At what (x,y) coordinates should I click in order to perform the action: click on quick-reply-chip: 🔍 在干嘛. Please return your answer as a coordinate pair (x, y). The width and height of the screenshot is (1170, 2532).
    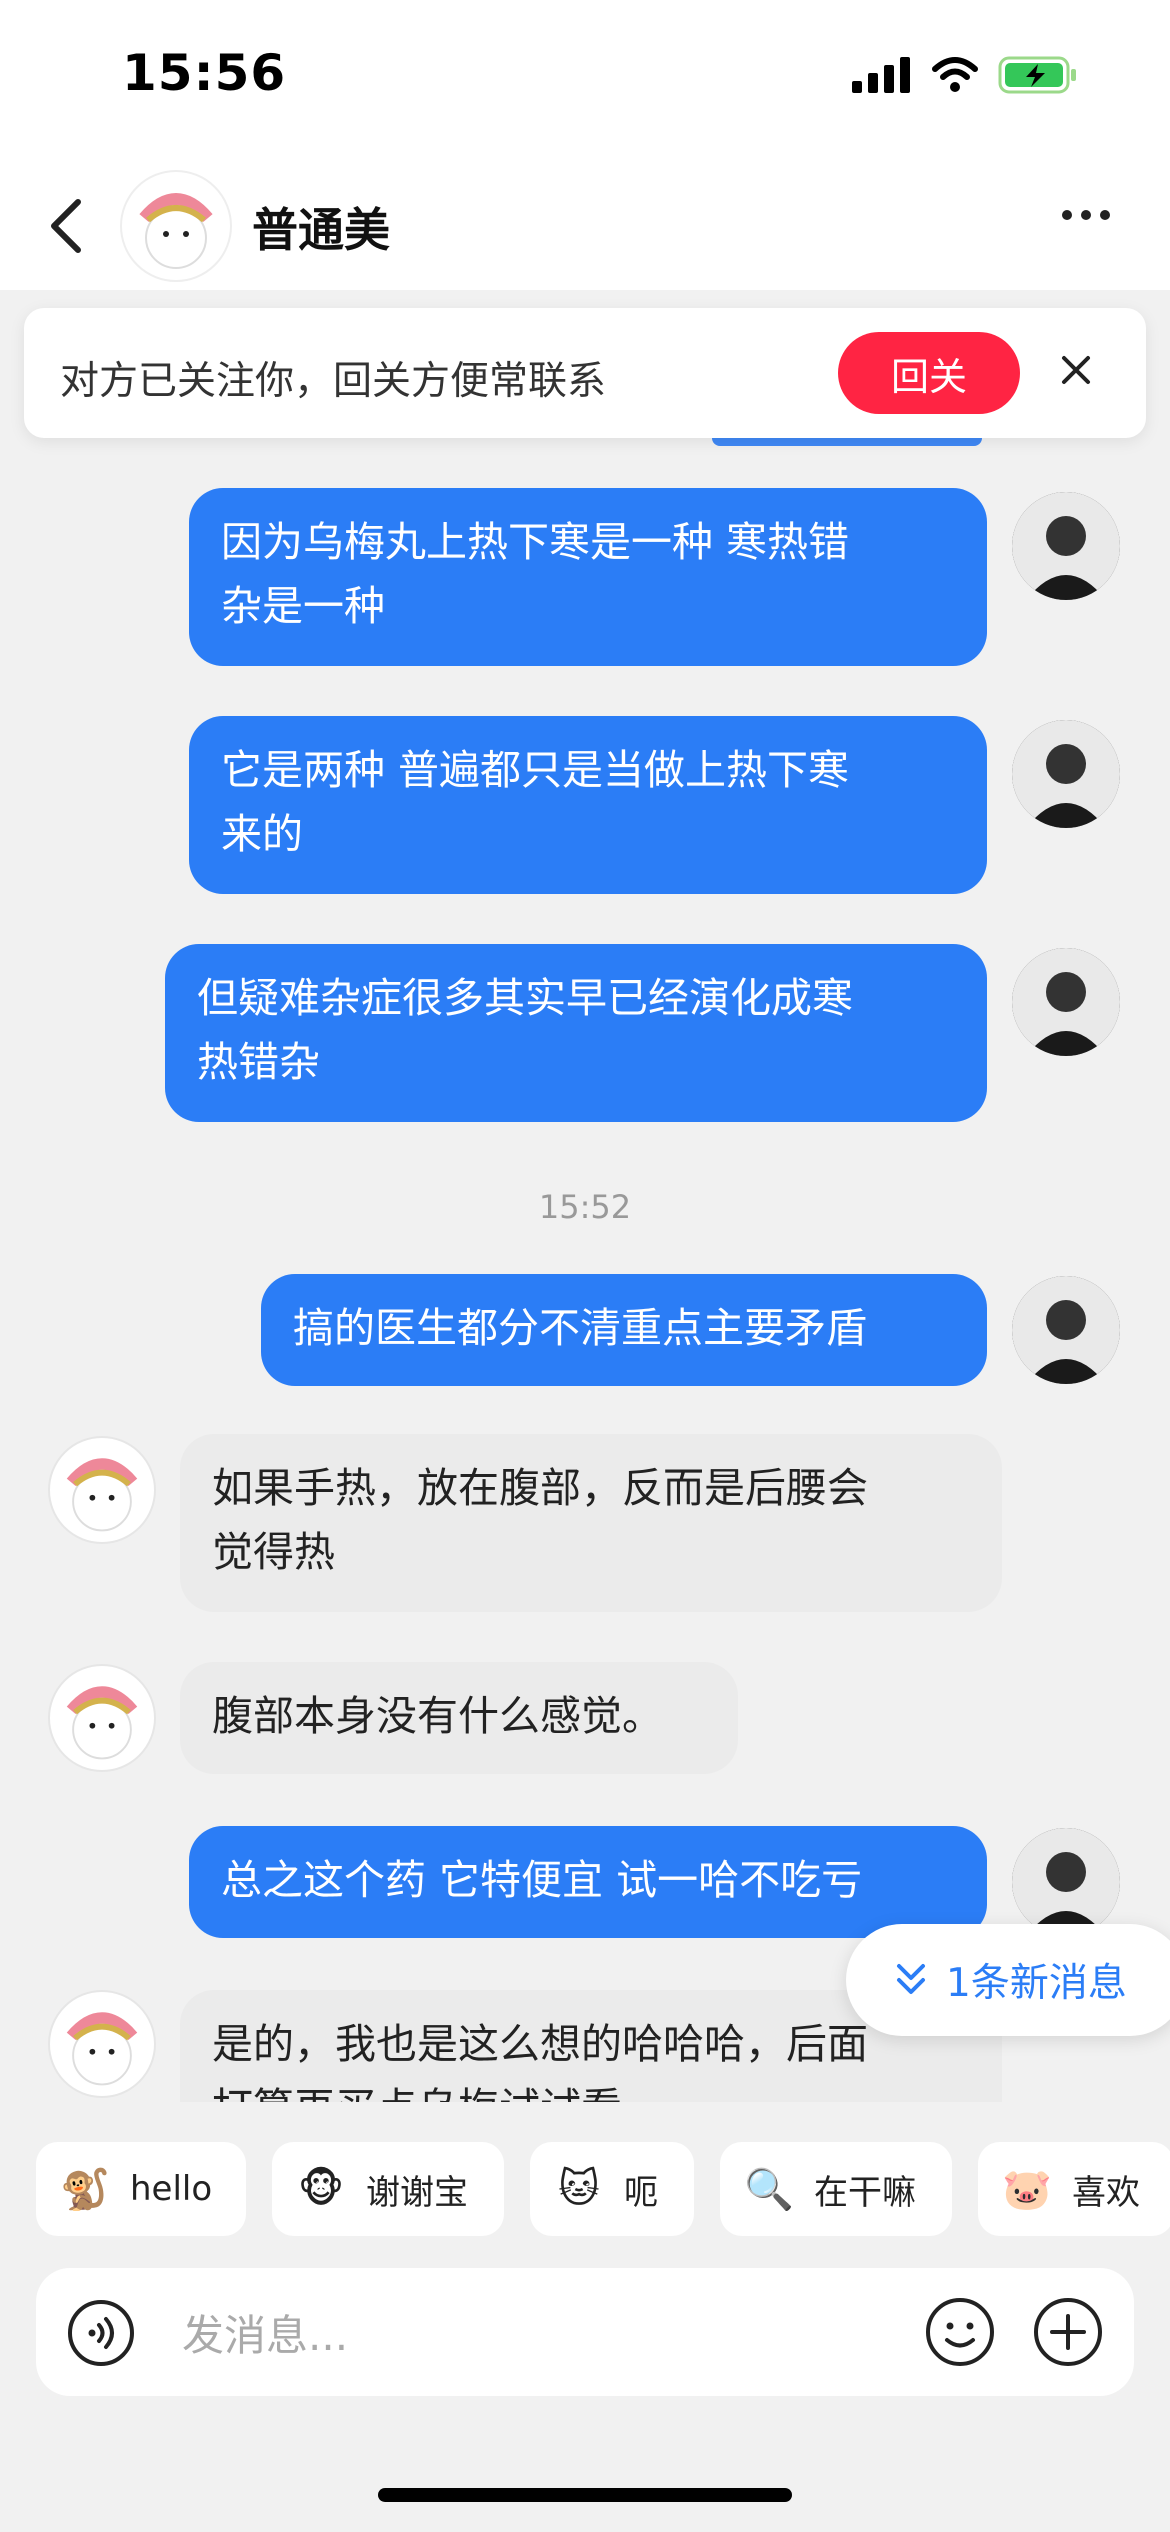
    Looking at the image, I should click on (836, 2189).